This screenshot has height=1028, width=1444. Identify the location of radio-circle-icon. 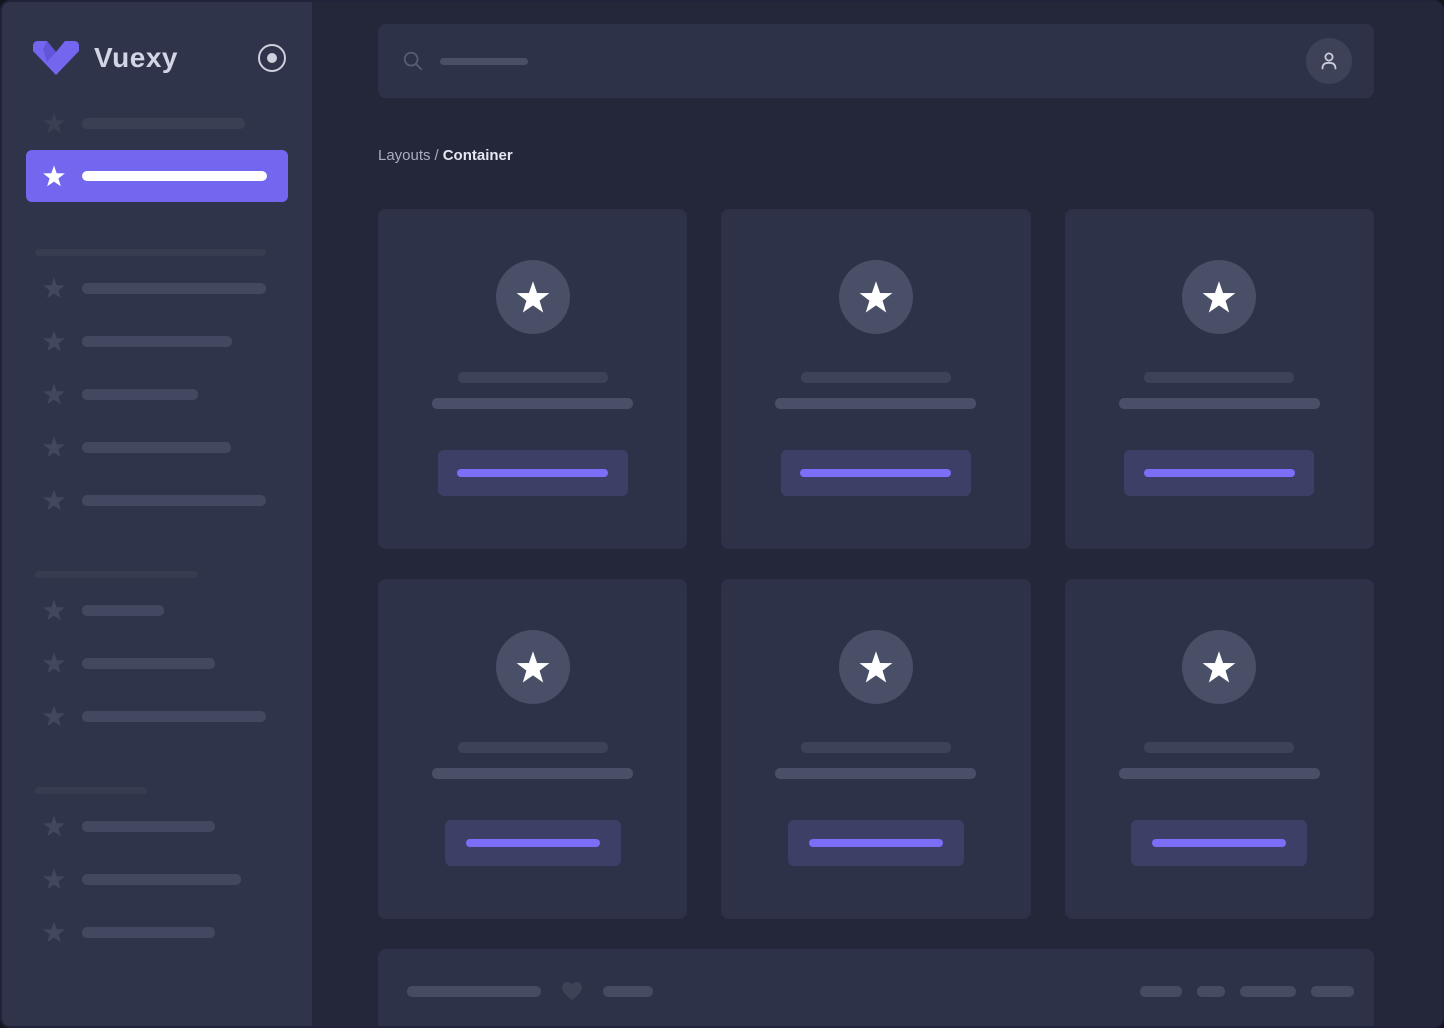
(272, 58).